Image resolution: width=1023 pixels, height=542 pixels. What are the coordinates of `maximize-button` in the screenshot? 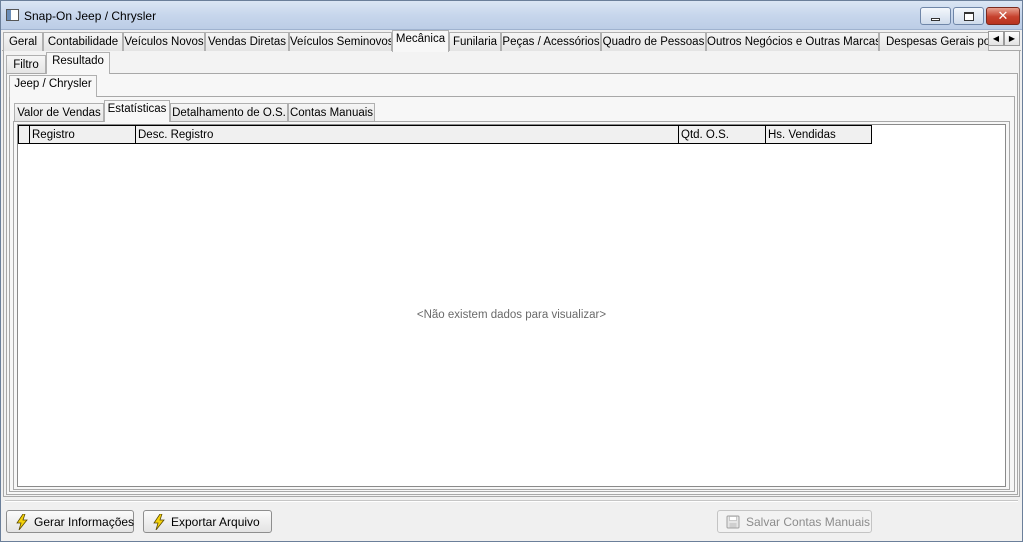 It's located at (968, 16).